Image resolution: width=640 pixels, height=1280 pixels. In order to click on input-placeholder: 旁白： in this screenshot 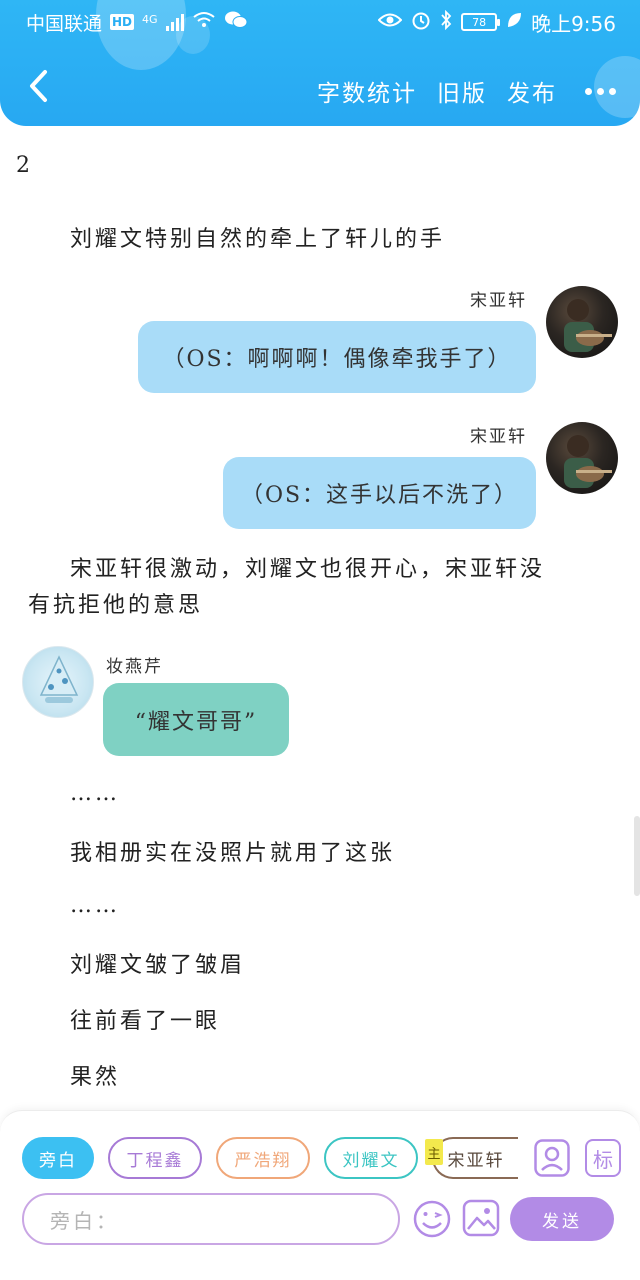, I will do `click(84, 1220)`.